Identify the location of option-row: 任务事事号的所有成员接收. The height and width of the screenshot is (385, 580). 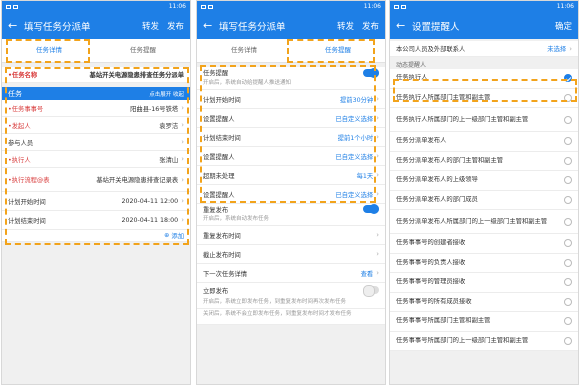
(484, 302).